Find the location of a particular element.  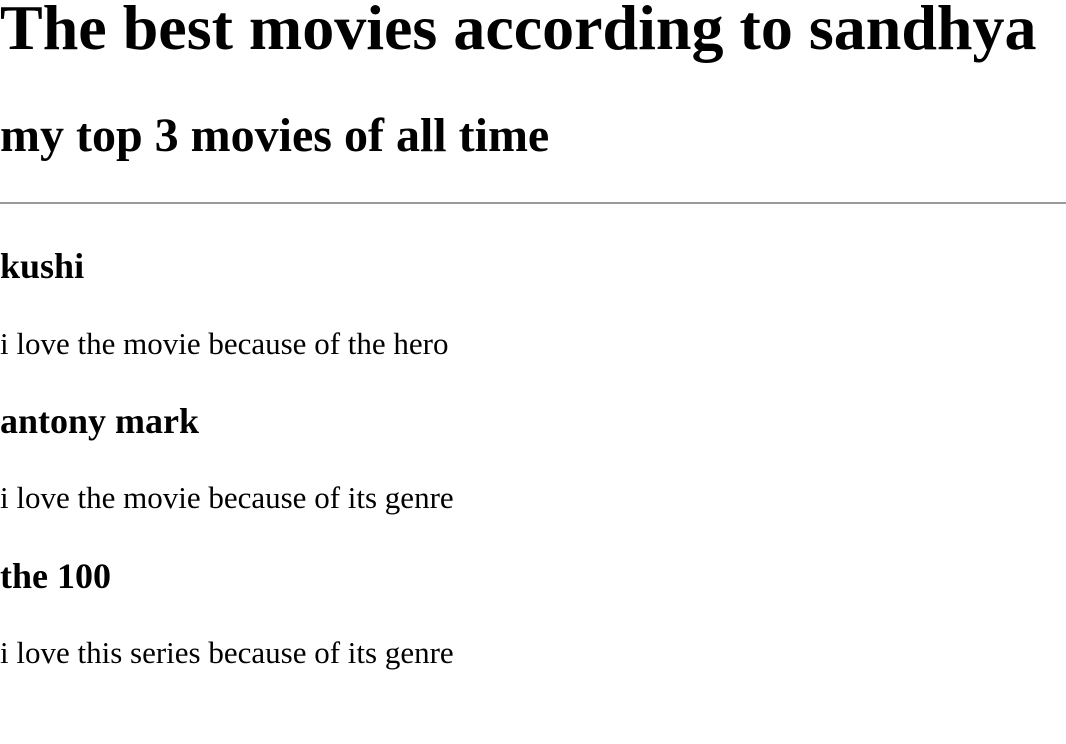

movie-description-antony-mark: i love the movie because of its genre is located at coordinates (227, 497).